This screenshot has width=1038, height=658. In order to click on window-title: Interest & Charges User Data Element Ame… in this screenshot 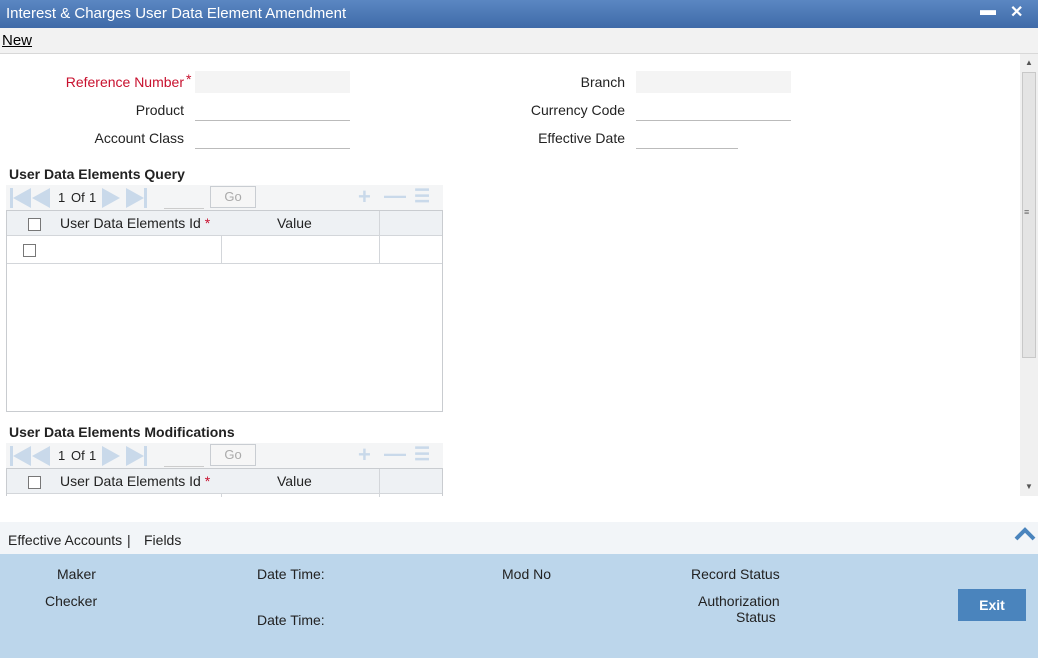, I will do `click(176, 13)`.